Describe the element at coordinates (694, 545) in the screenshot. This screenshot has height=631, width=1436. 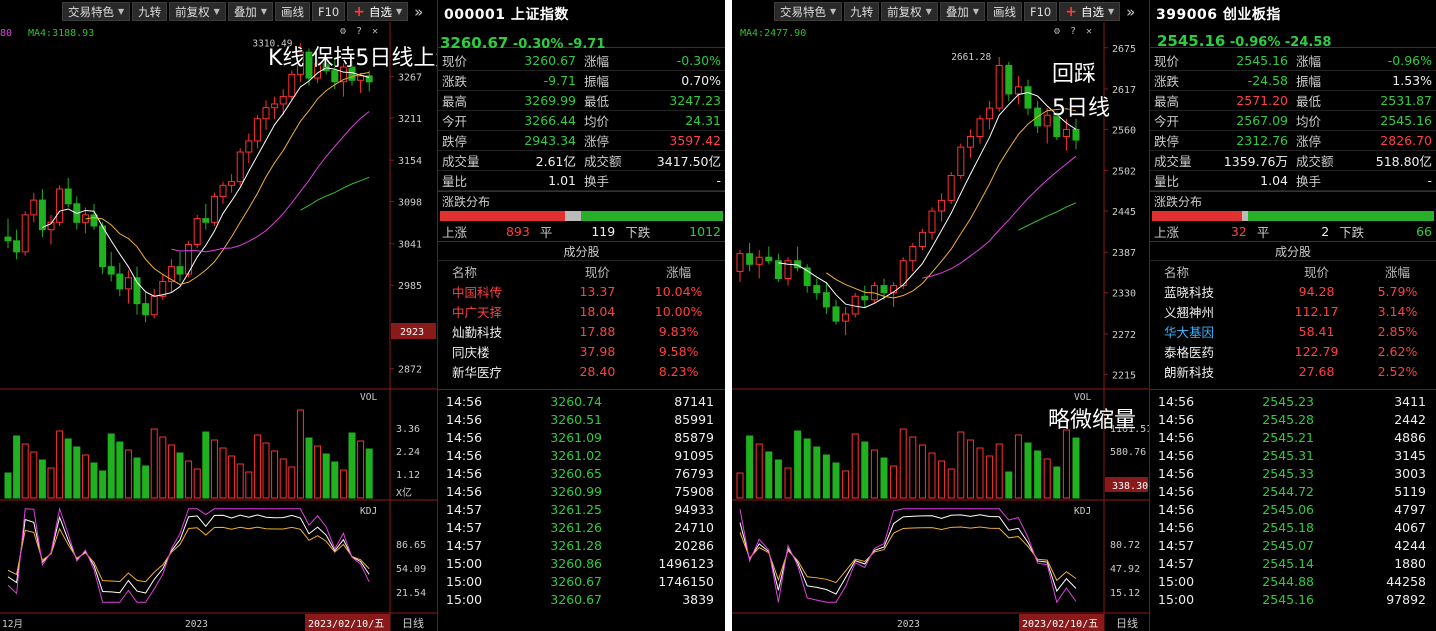
I see `tick-volume: 20286` at that location.